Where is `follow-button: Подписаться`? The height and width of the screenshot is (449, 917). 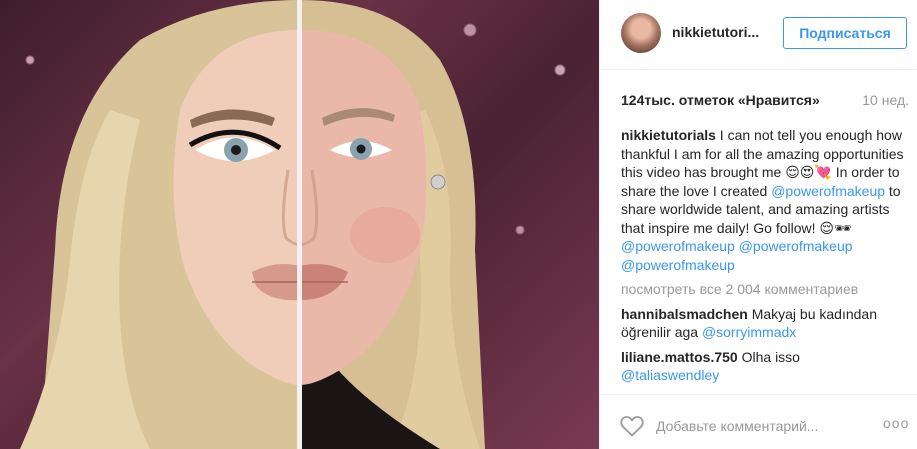
follow-button: Подписаться is located at coordinates (845, 33).